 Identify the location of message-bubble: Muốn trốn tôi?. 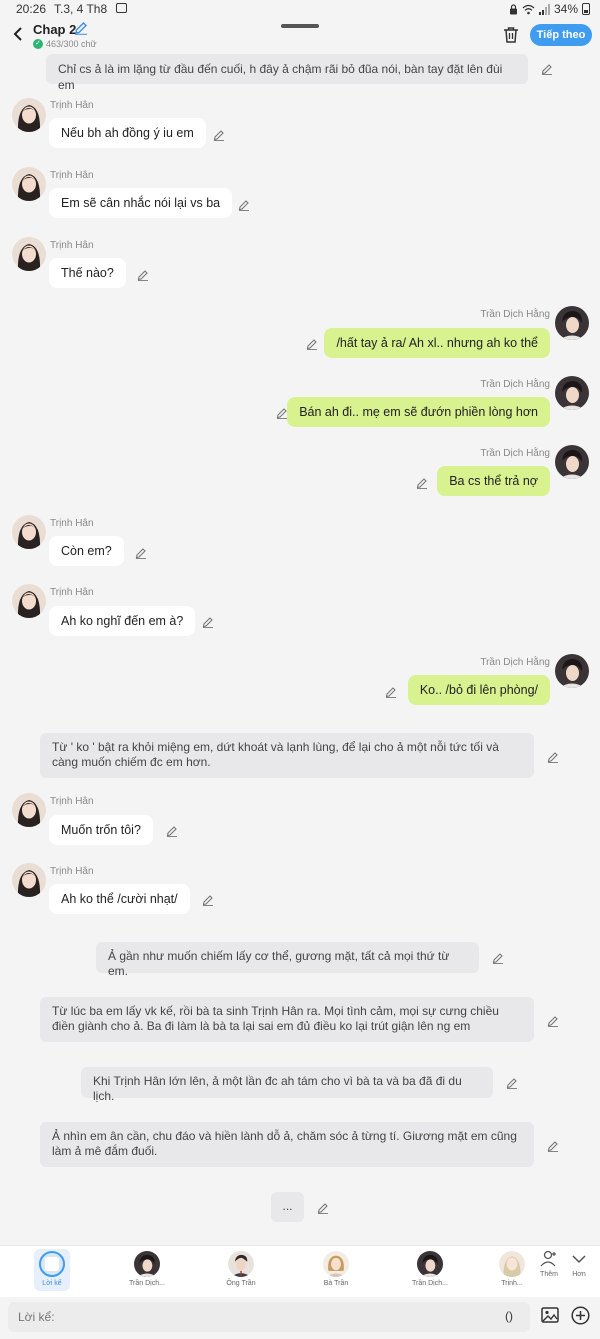
(101, 830).